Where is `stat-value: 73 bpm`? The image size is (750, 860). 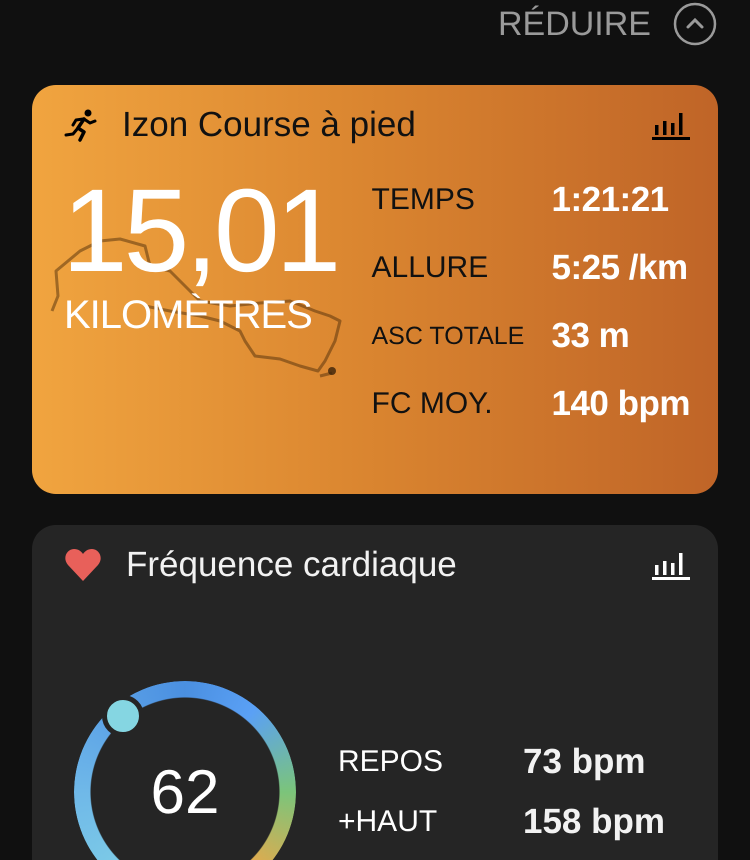
stat-value: 73 bpm is located at coordinates (585, 762).